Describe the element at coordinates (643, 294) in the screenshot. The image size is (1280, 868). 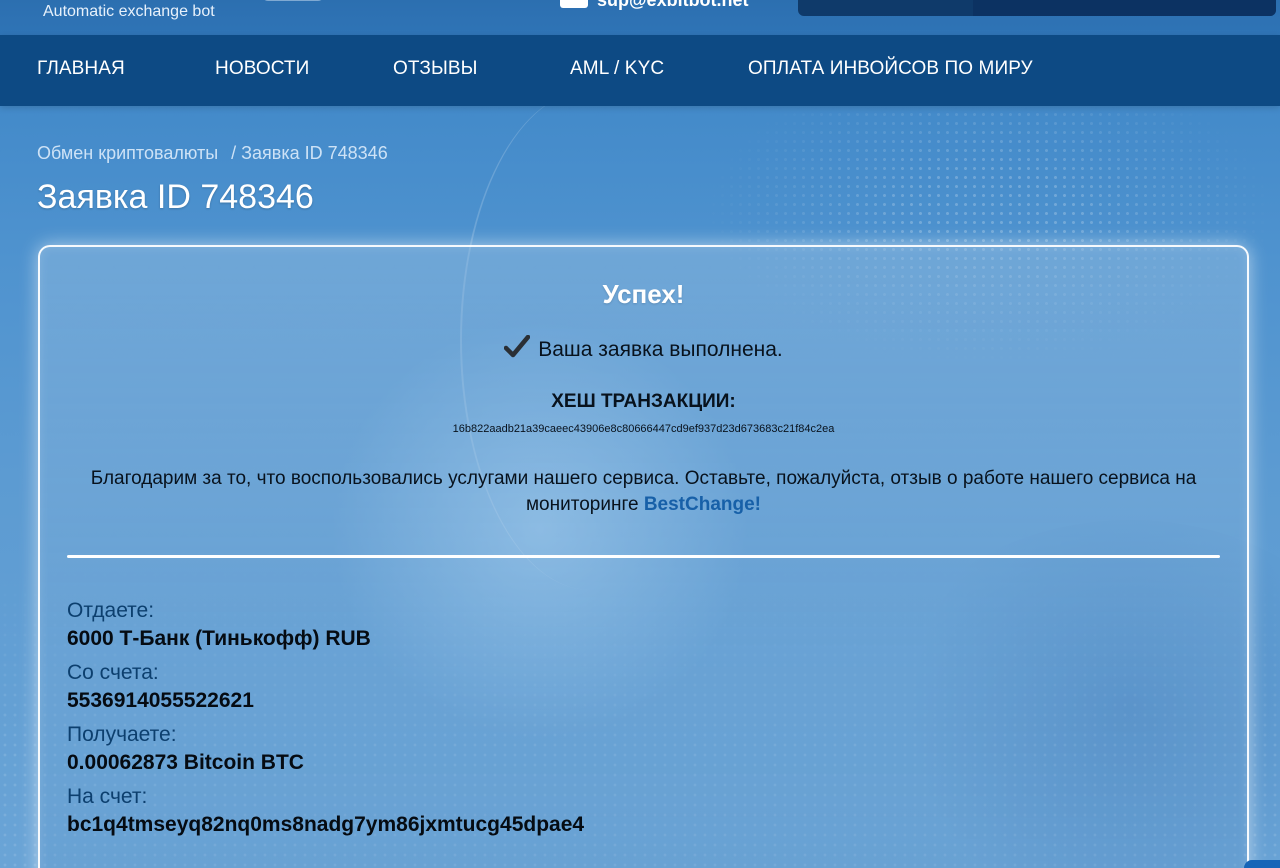
I see `success-title: Успех!` at that location.